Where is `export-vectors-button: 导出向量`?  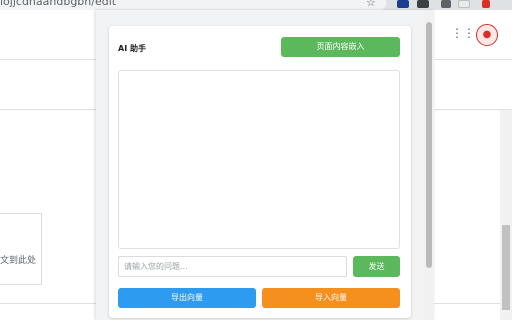 export-vectors-button: 导出向量 is located at coordinates (187, 298).